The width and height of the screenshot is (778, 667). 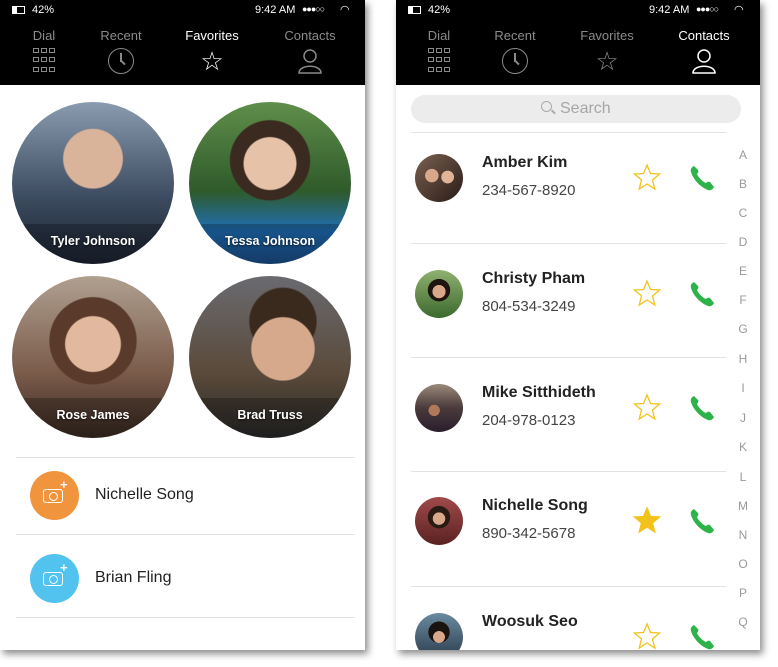 What do you see at coordinates (534, 278) in the screenshot?
I see `contact-name: Christy Pham` at bounding box center [534, 278].